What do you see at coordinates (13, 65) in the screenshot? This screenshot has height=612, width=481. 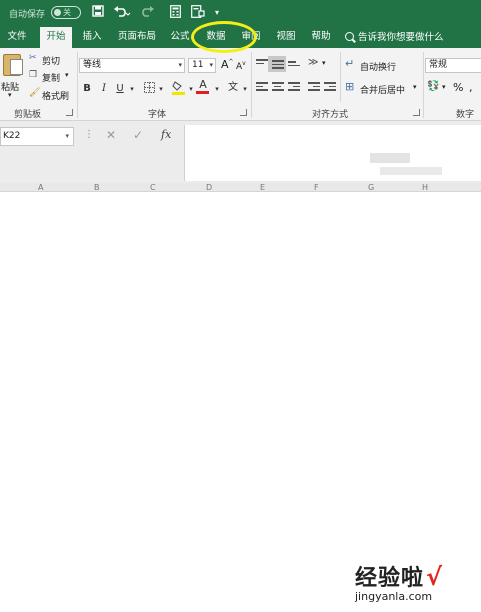 I see `paste-icon` at bounding box center [13, 65].